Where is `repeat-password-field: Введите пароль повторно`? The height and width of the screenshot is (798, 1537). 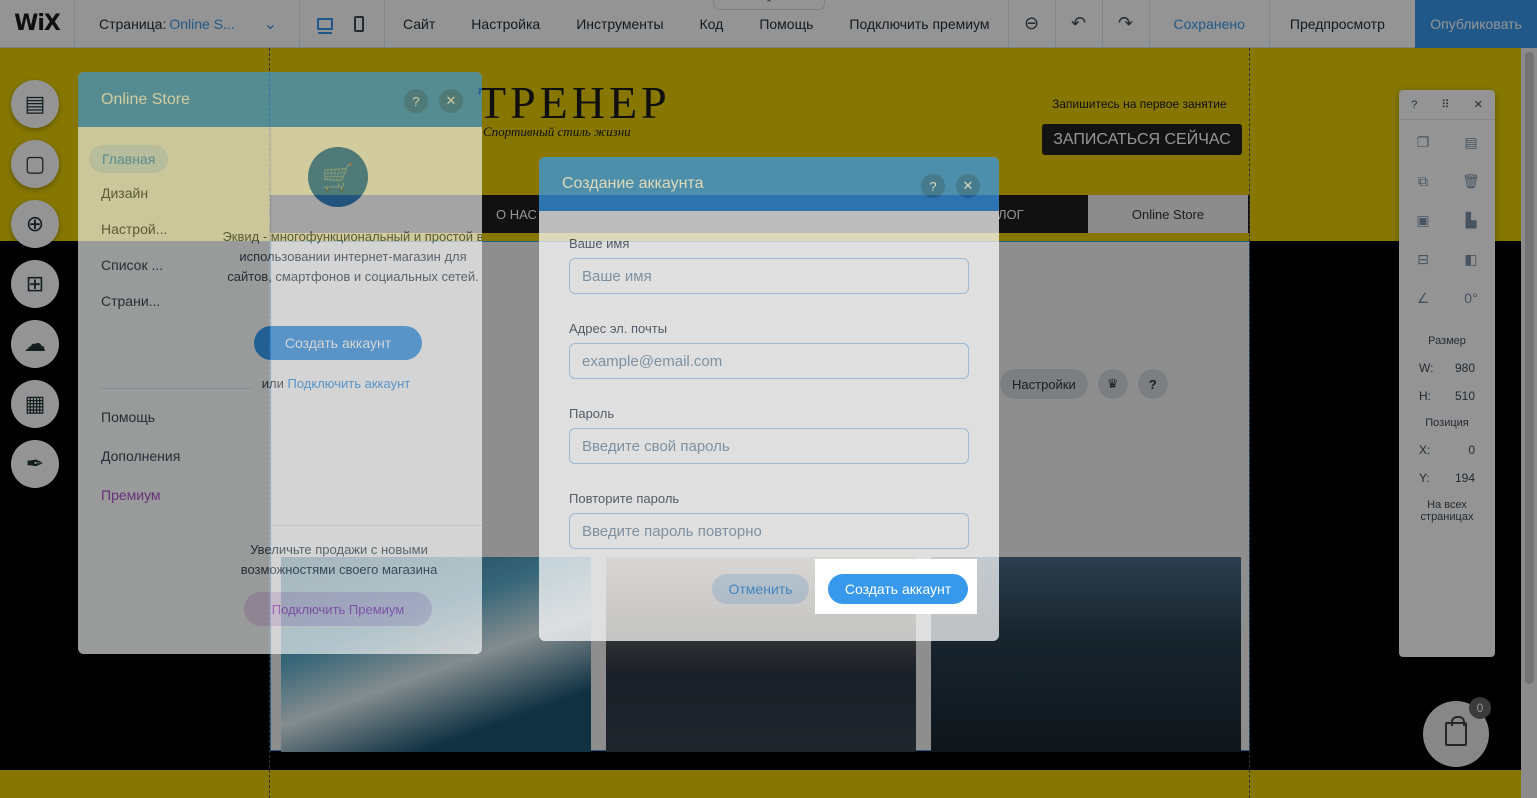
repeat-password-field: Введите пароль повторно is located at coordinates (769, 531).